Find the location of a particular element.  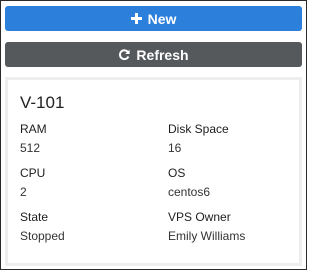

disk-space-field: Disk Space 16 is located at coordinates (198, 138).